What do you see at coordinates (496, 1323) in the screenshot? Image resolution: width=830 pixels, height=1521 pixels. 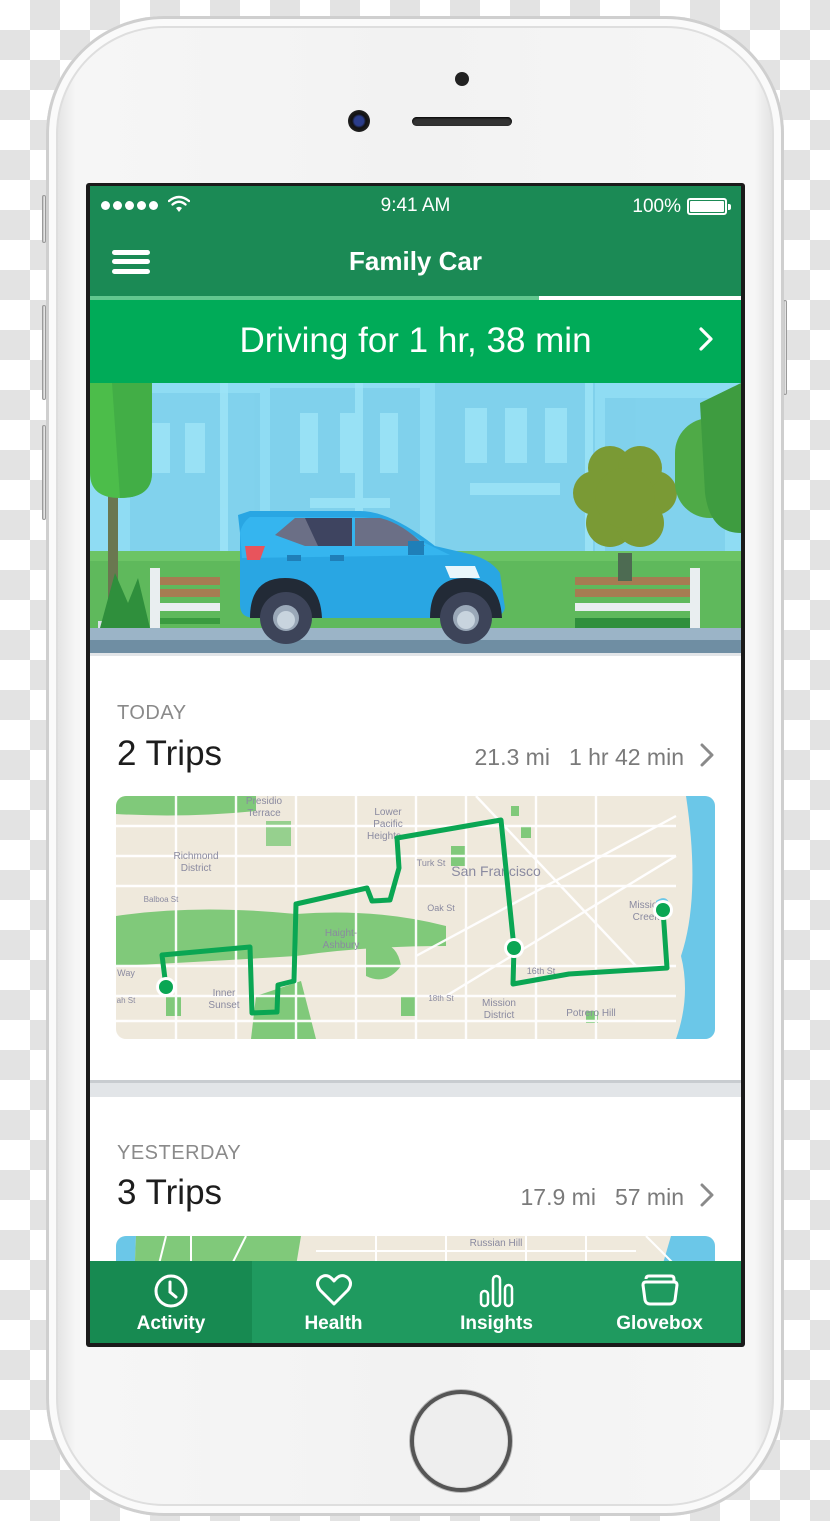 I see `tab-label: Insights` at bounding box center [496, 1323].